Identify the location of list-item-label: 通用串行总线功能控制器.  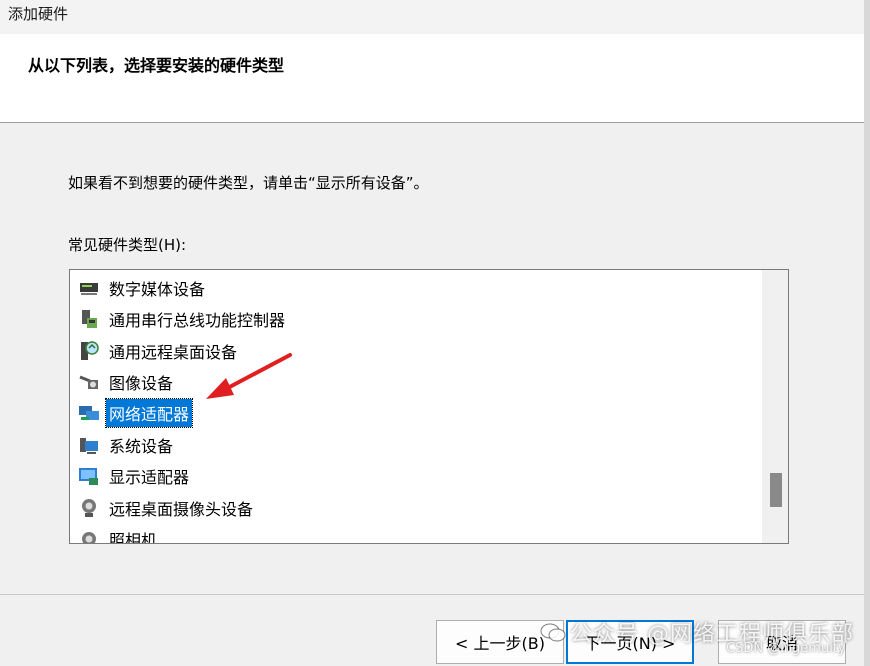
(197, 320).